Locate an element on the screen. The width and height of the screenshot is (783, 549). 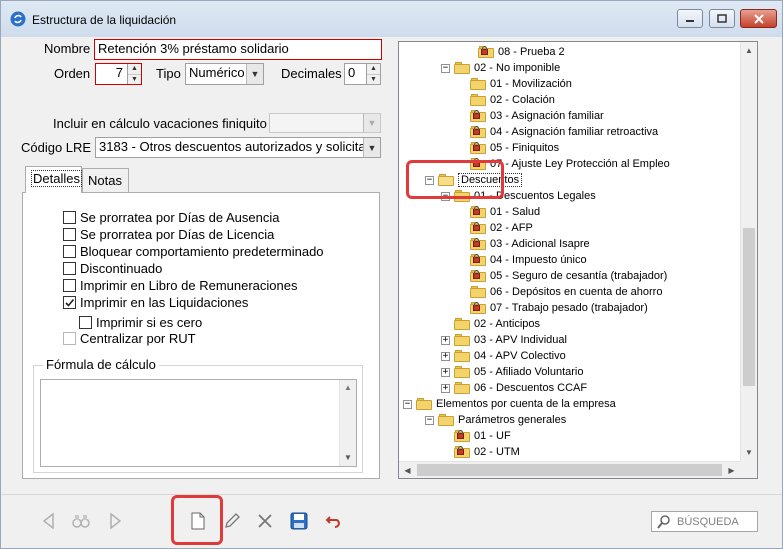
decimales-input: 0 ▲ ▼ is located at coordinates (362, 74).